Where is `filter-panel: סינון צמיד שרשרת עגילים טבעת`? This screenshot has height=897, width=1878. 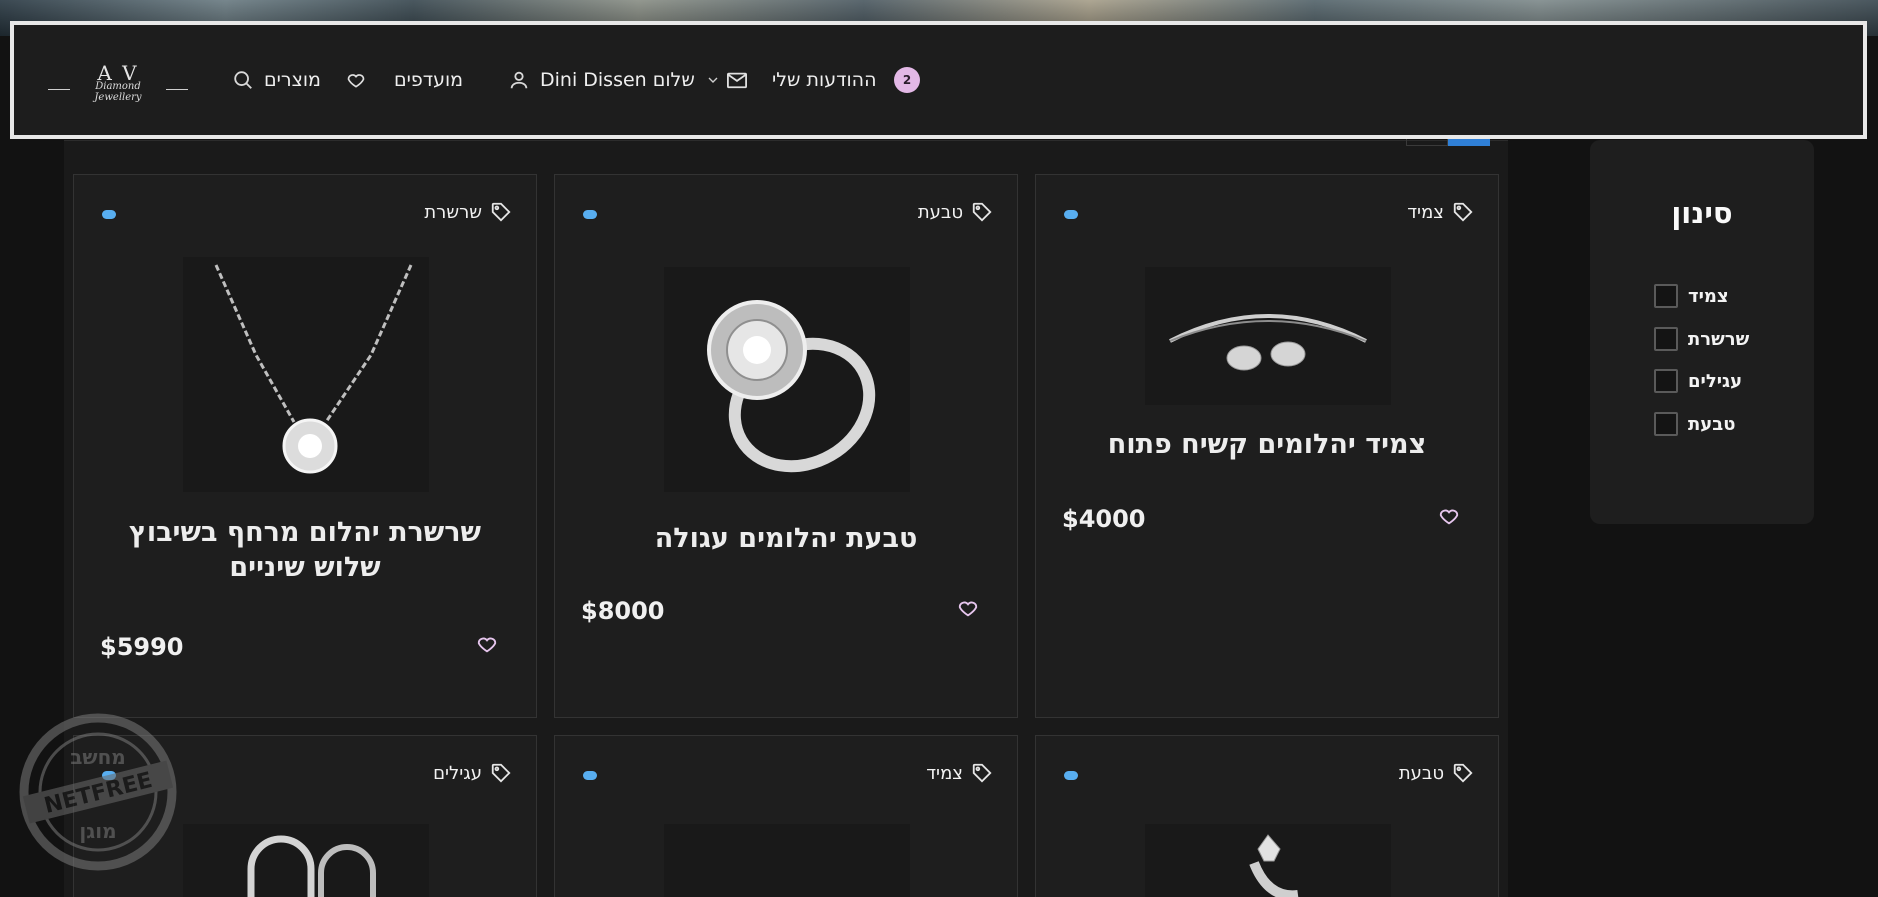
filter-panel: סינון צמיד שרשרת עגילים טבעת is located at coordinates (1702, 332).